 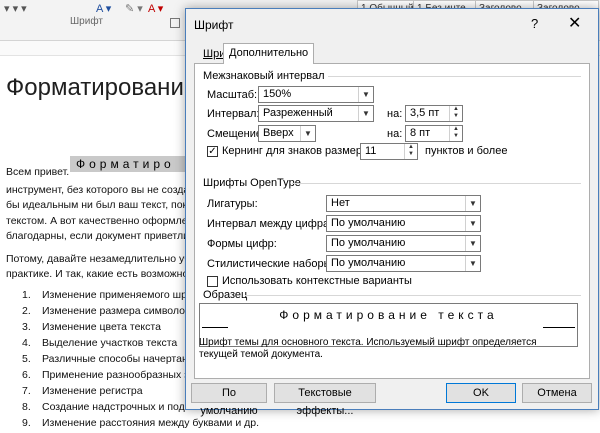 What do you see at coordinates (388, 315) in the screenshot?
I see `preview-text: Форматирование текста` at bounding box center [388, 315].